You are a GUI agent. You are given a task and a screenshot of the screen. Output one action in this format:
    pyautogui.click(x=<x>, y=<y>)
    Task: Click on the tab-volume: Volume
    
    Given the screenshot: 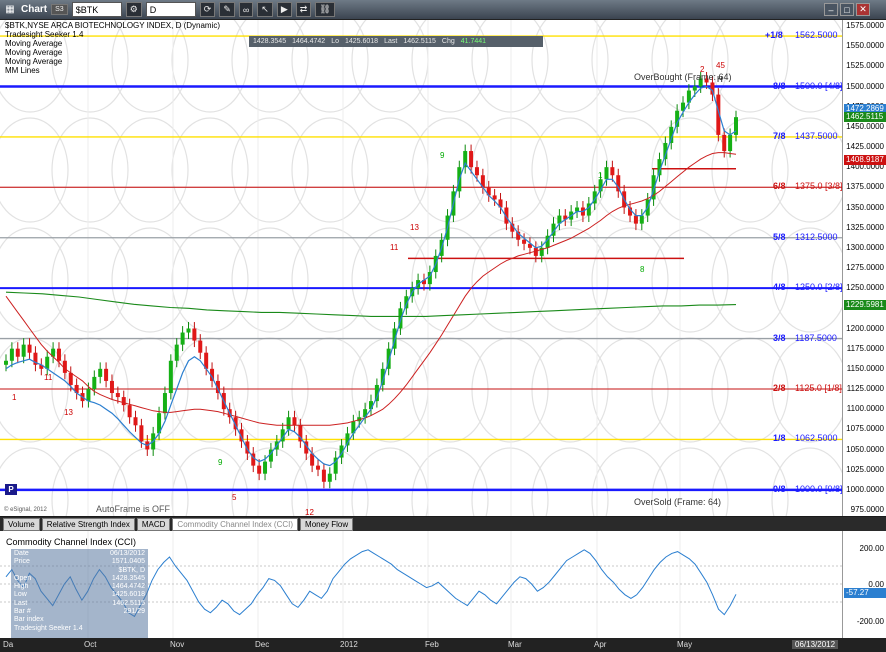 What is the action you would take?
    pyautogui.click(x=21, y=524)
    